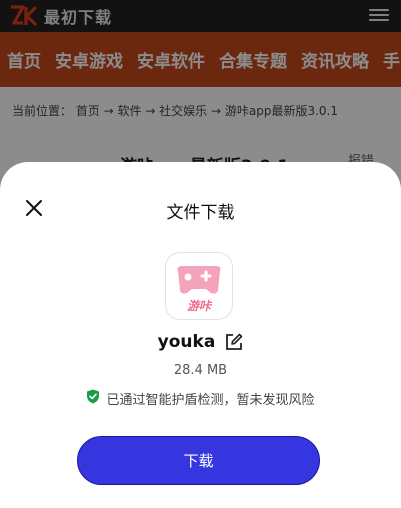 Image resolution: width=401 pixels, height=508 pixels. Describe the element at coordinates (93, 398) in the screenshot. I see `shield-check-icon` at that location.